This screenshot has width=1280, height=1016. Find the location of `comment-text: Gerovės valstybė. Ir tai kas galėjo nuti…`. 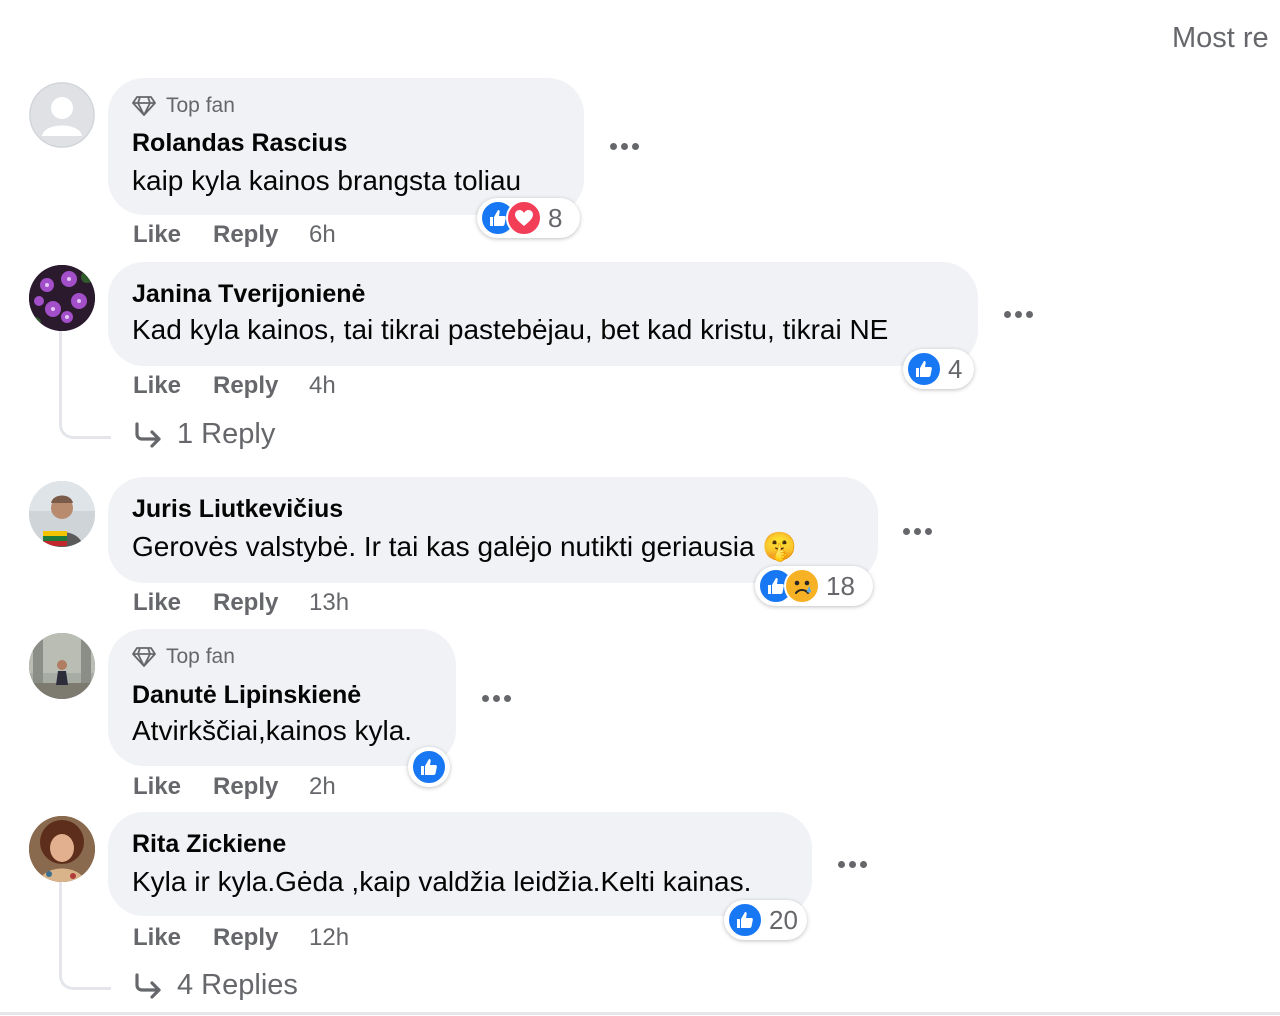

comment-text: Gerovės valstybė. Ir tai kas galėjo nuti… is located at coordinates (465, 546).